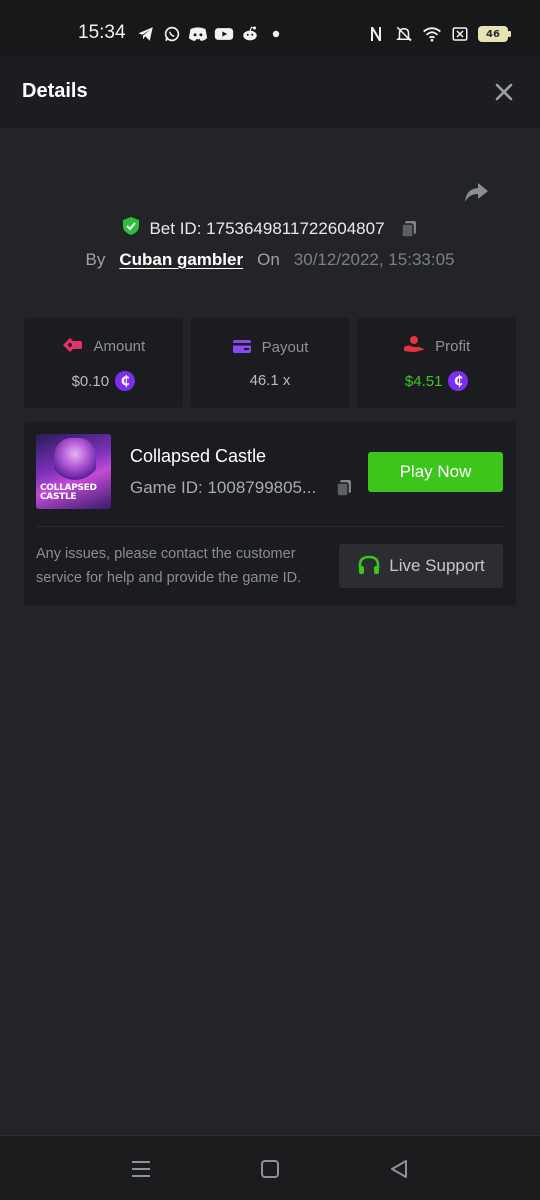  I want to click on stat-label: Profit, so click(453, 346).